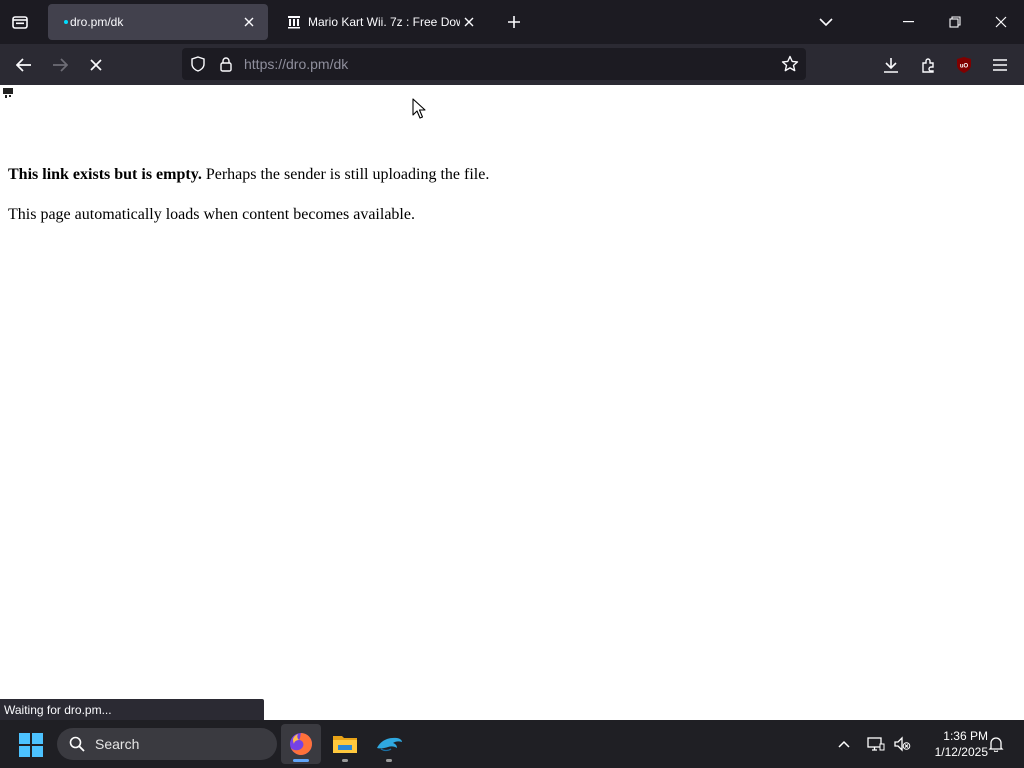  Describe the element at coordinates (790, 64) in the screenshot. I see `star-icon` at that location.